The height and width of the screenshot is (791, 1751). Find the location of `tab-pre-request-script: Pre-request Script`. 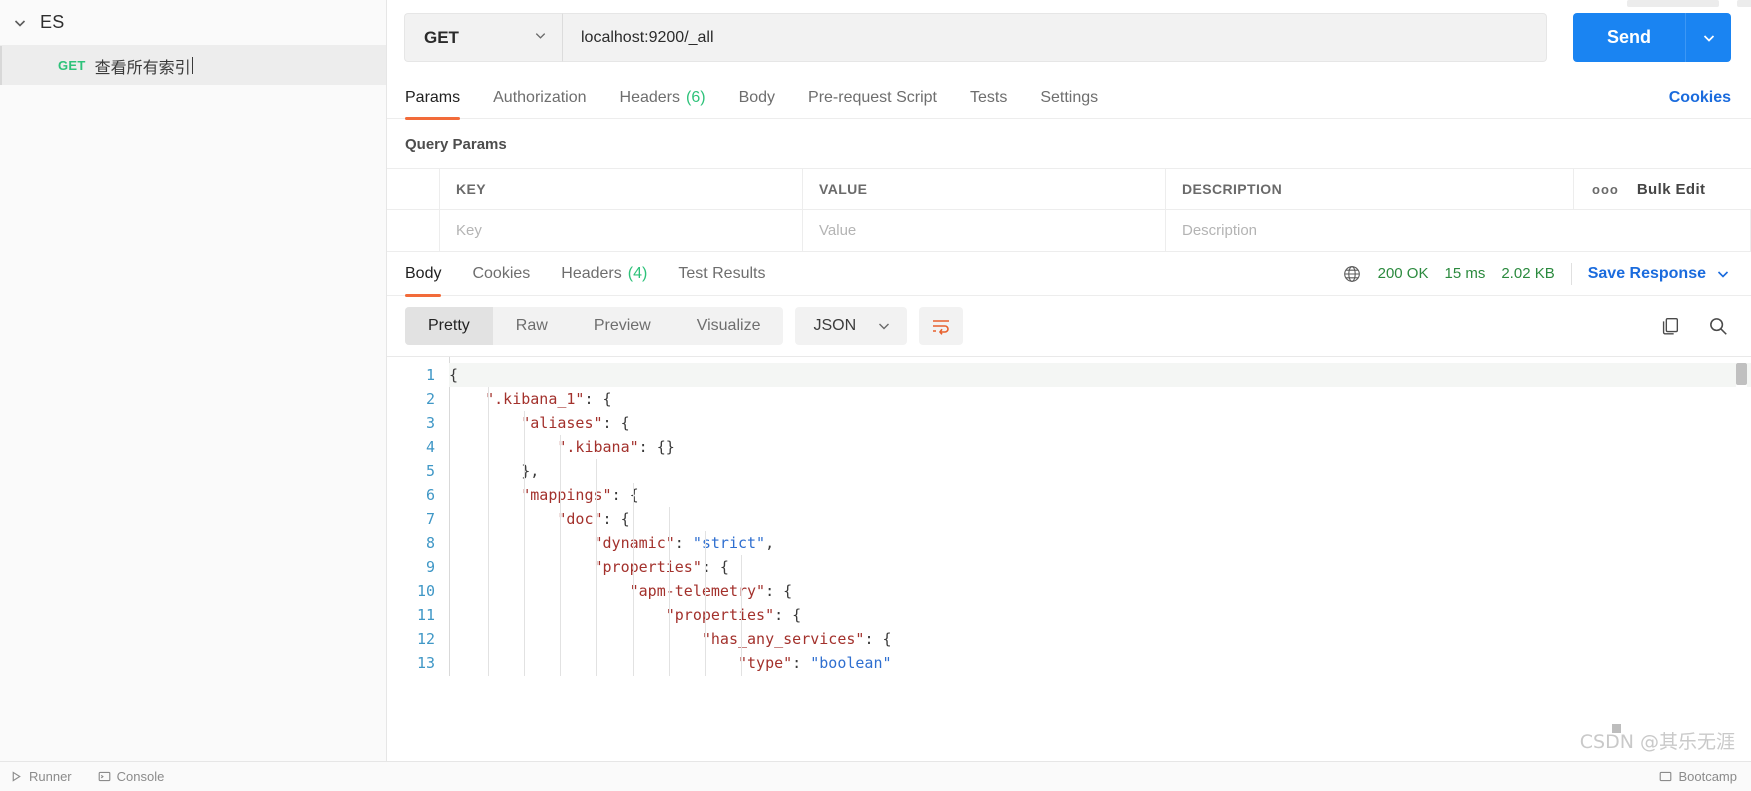

tab-pre-request-script: Pre-request Script is located at coordinates (872, 98).